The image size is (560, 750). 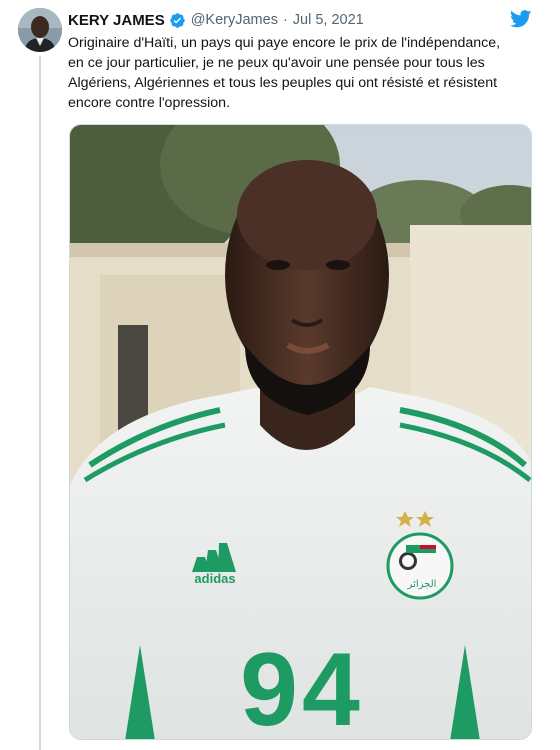 What do you see at coordinates (116, 20) in the screenshot?
I see `author-name: KERY JAMES` at bounding box center [116, 20].